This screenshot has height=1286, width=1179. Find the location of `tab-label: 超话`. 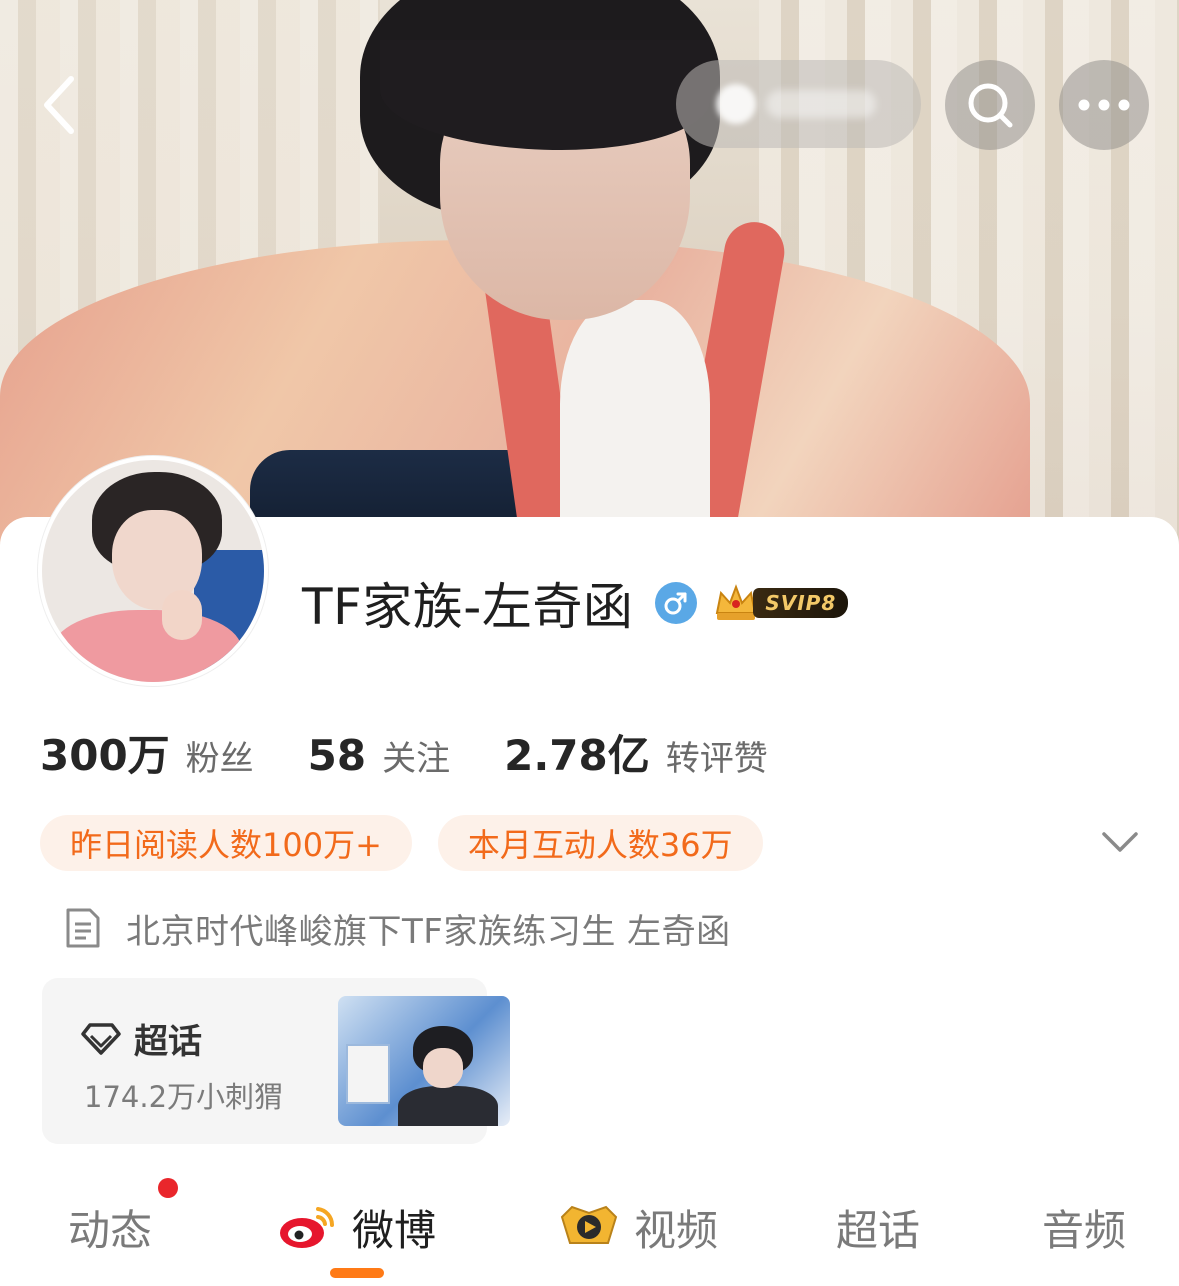

tab-label: 超话 is located at coordinates (878, 1230).